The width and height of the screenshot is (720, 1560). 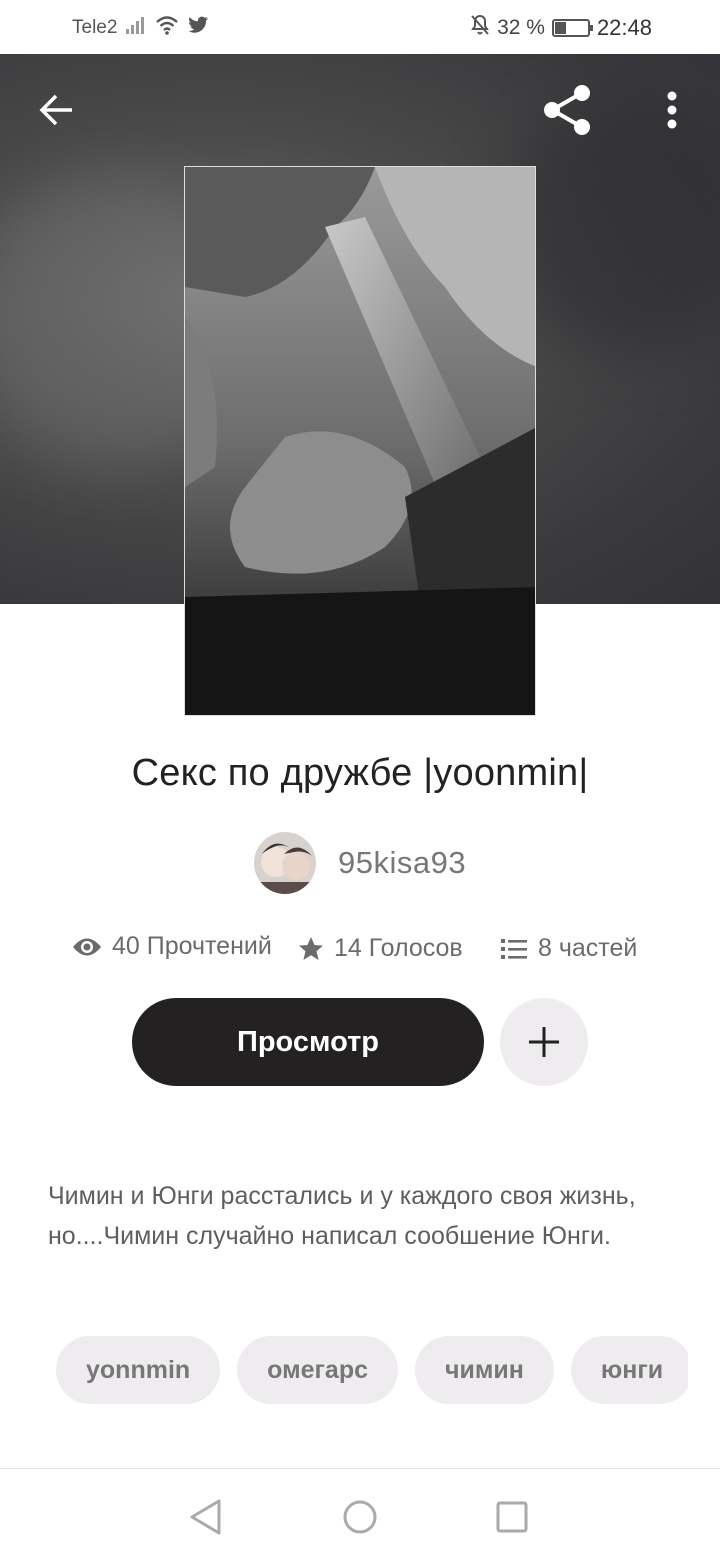 I want to click on carrier-name: Tele2, so click(x=95, y=27).